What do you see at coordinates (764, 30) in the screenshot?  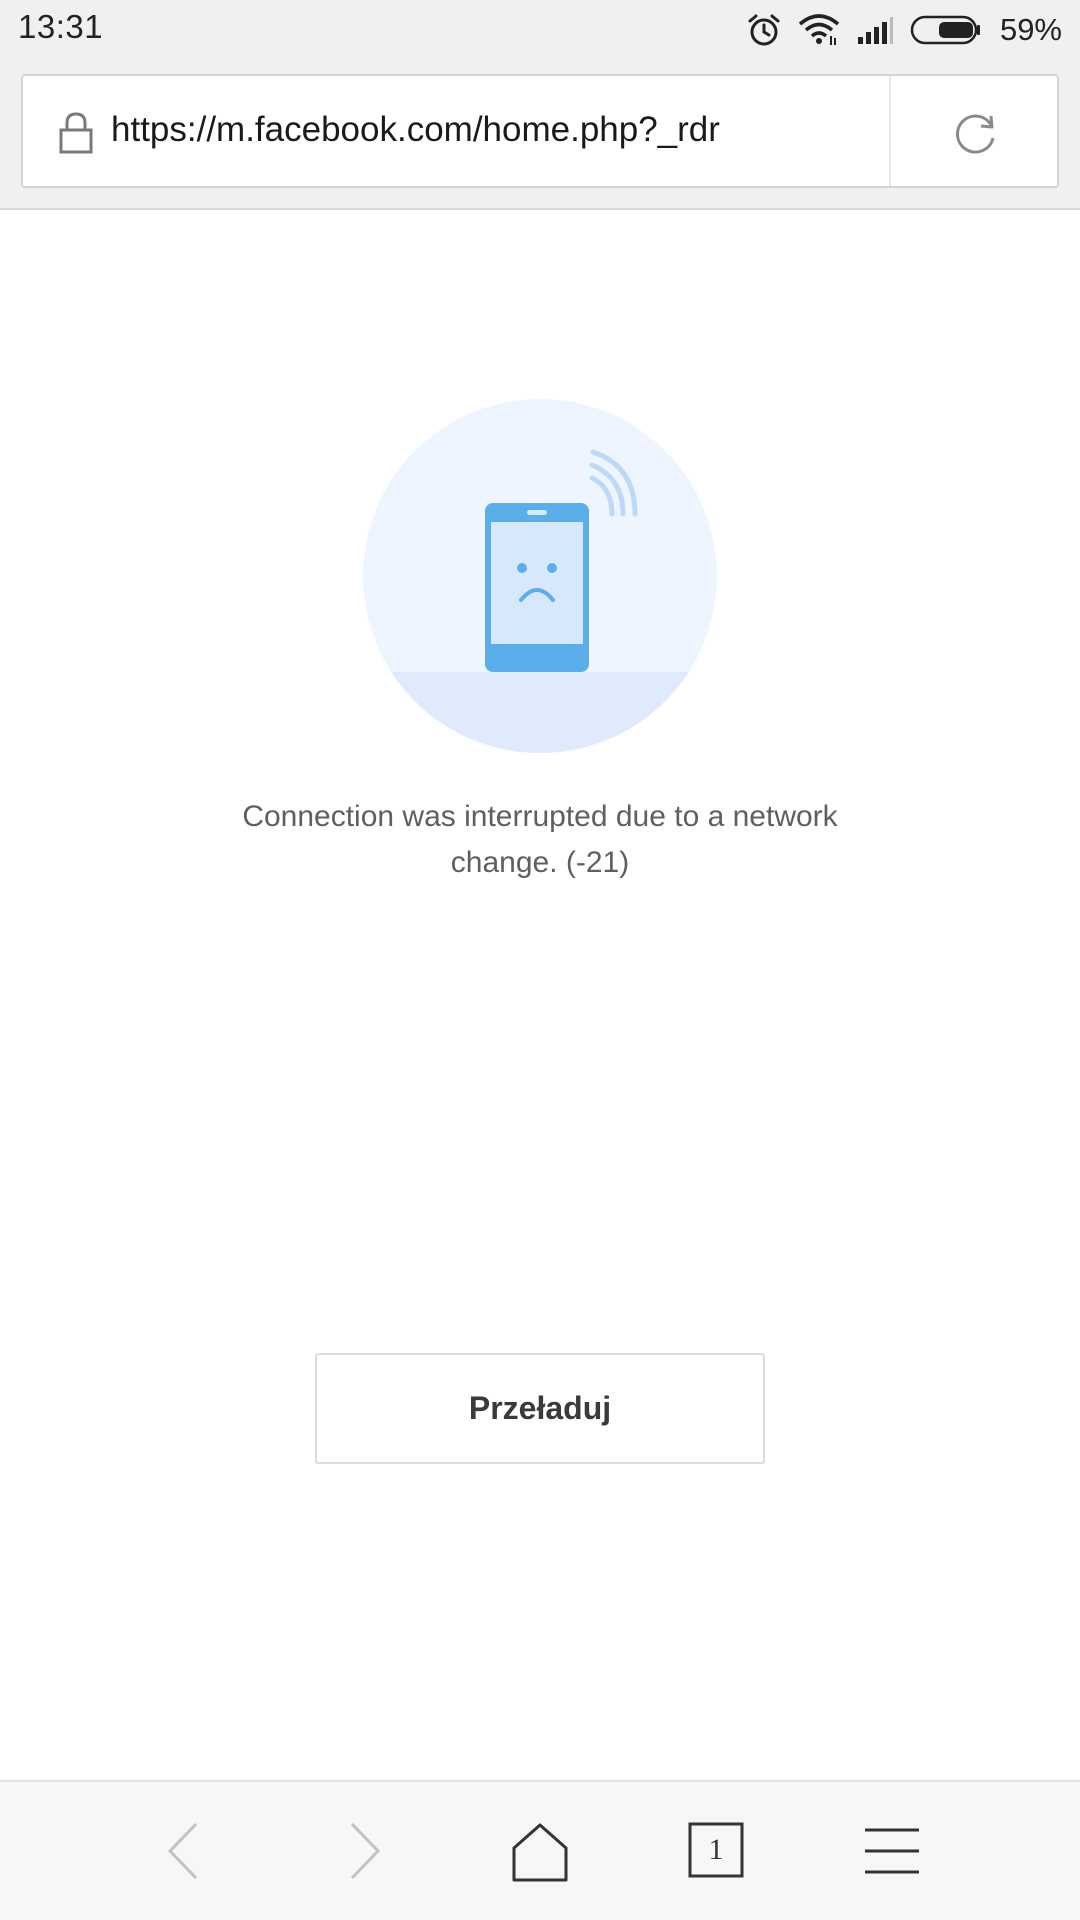 I see `alarm-icon` at bounding box center [764, 30].